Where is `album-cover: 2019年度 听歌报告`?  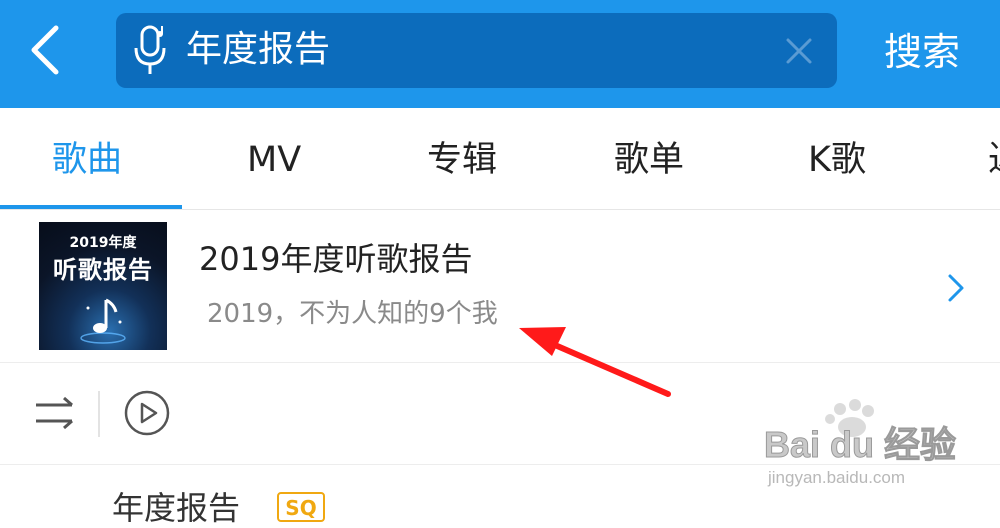 album-cover: 2019年度 听歌报告 is located at coordinates (103, 286).